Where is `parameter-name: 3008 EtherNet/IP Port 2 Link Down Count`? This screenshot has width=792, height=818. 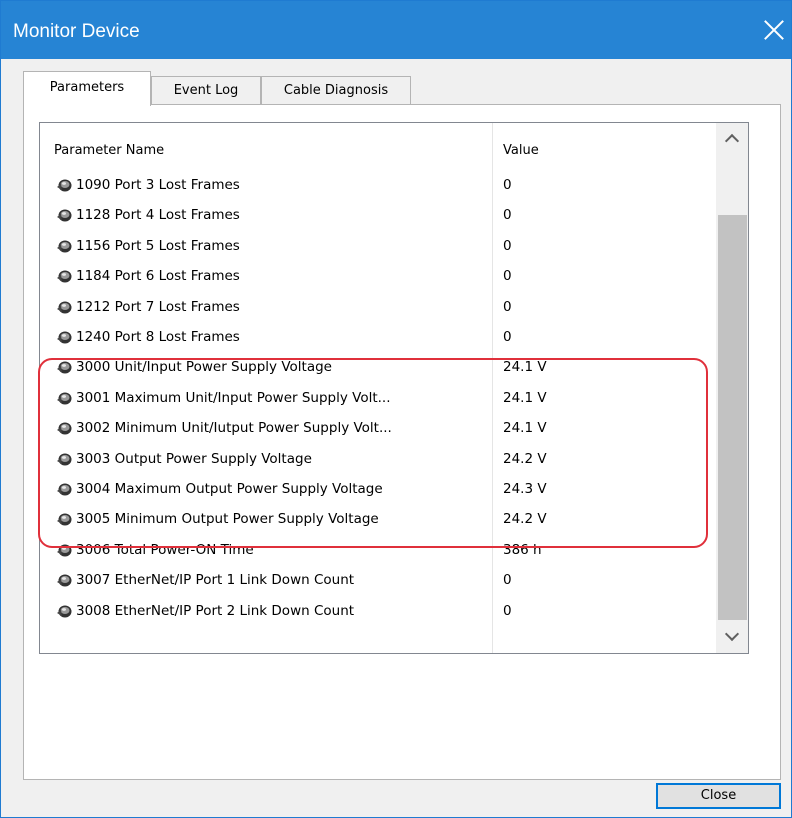
parameter-name: 3008 EtherNet/IP Port 2 Link Down Count is located at coordinates (215, 610).